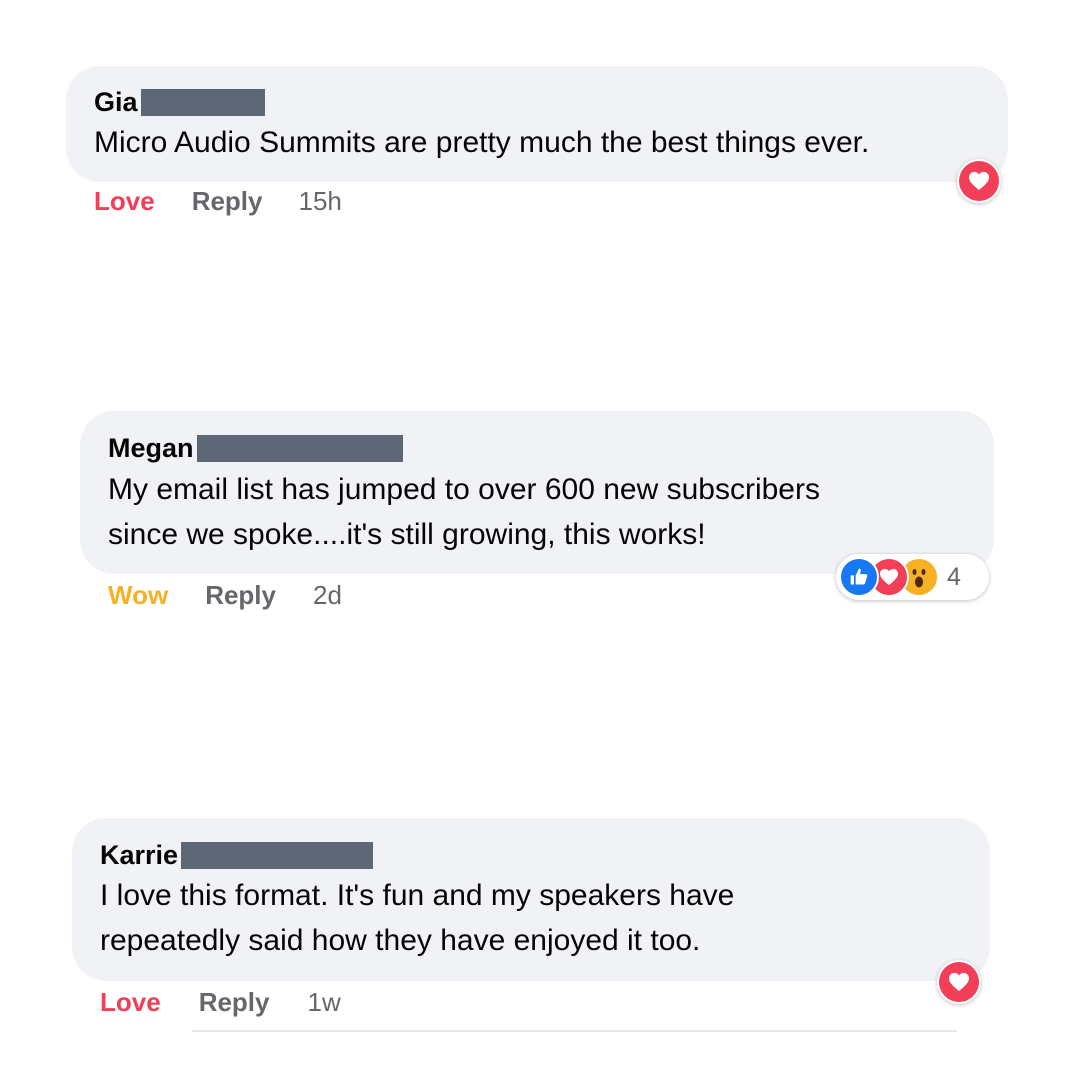 This screenshot has width=1080, height=1080. I want to click on comment-actions: Love Reply 15h, so click(218, 201).